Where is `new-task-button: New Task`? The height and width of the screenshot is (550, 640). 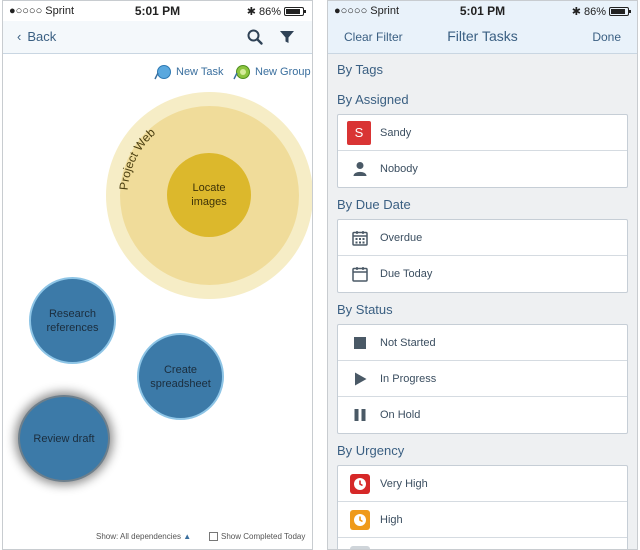
new-task-button: New Task is located at coordinates (188, 72).